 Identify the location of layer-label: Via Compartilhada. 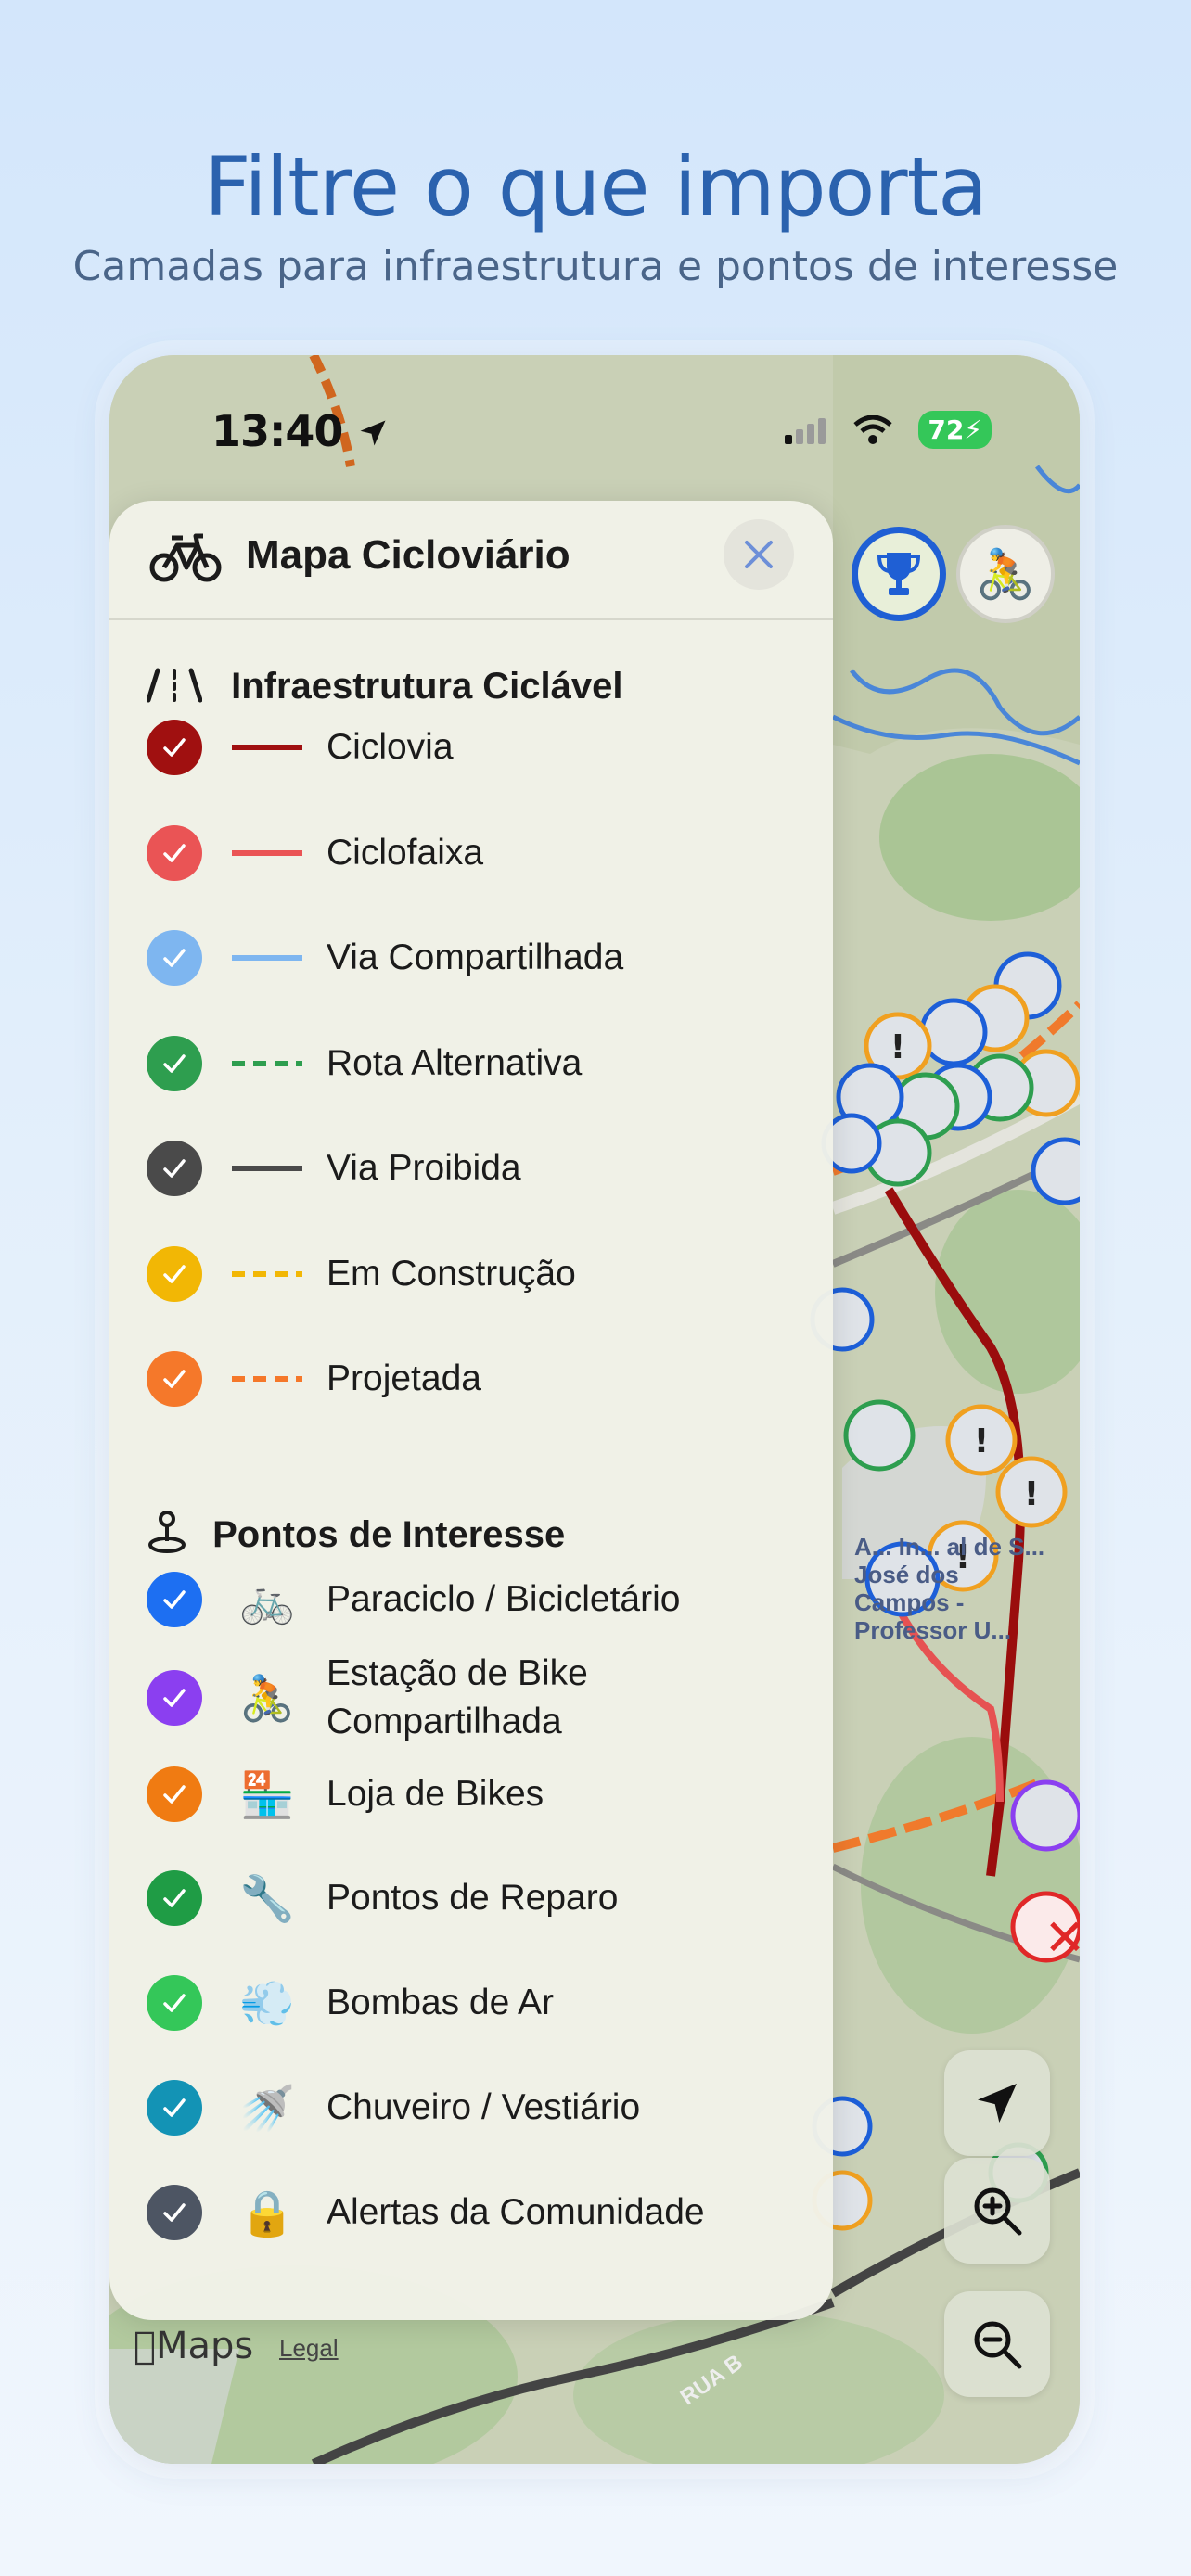
(475, 957).